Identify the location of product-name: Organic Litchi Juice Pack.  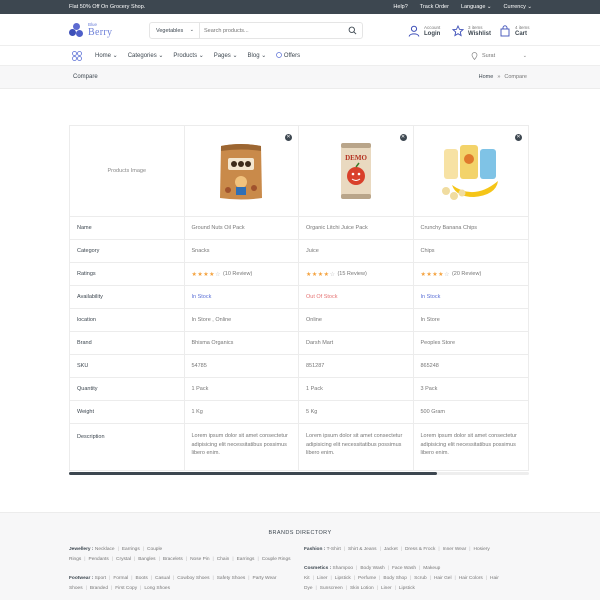
(356, 228).